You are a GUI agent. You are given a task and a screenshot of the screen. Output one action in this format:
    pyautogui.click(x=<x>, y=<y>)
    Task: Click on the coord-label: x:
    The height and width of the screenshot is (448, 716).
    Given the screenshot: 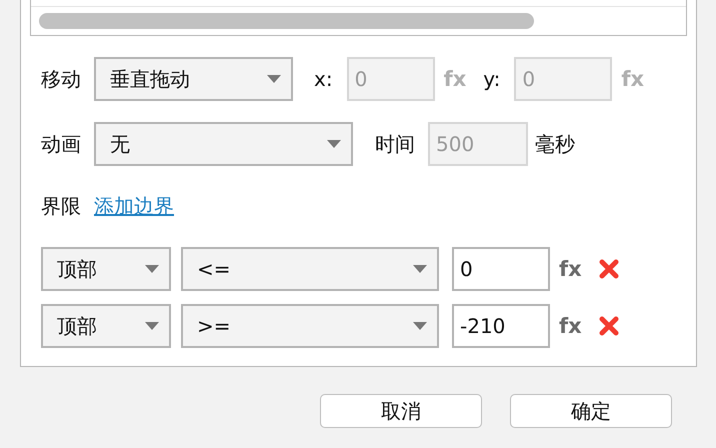 What is the action you would take?
    pyautogui.click(x=323, y=79)
    